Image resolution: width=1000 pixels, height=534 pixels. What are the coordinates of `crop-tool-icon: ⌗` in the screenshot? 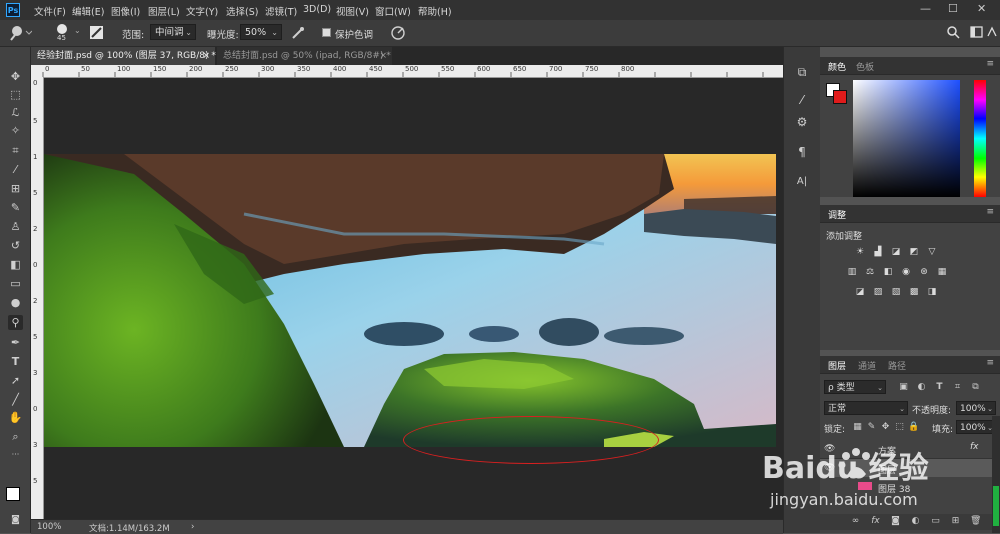 It's located at (15, 150).